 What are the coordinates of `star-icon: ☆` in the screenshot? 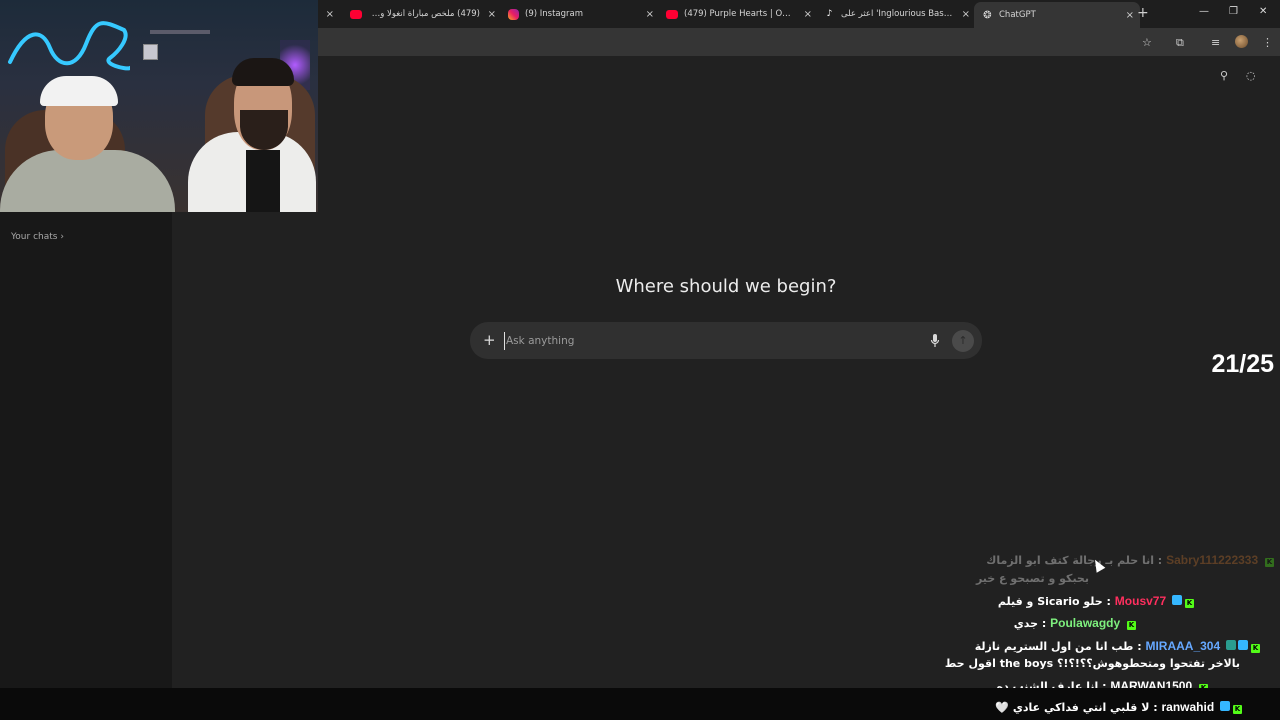 It's located at (1147, 42).